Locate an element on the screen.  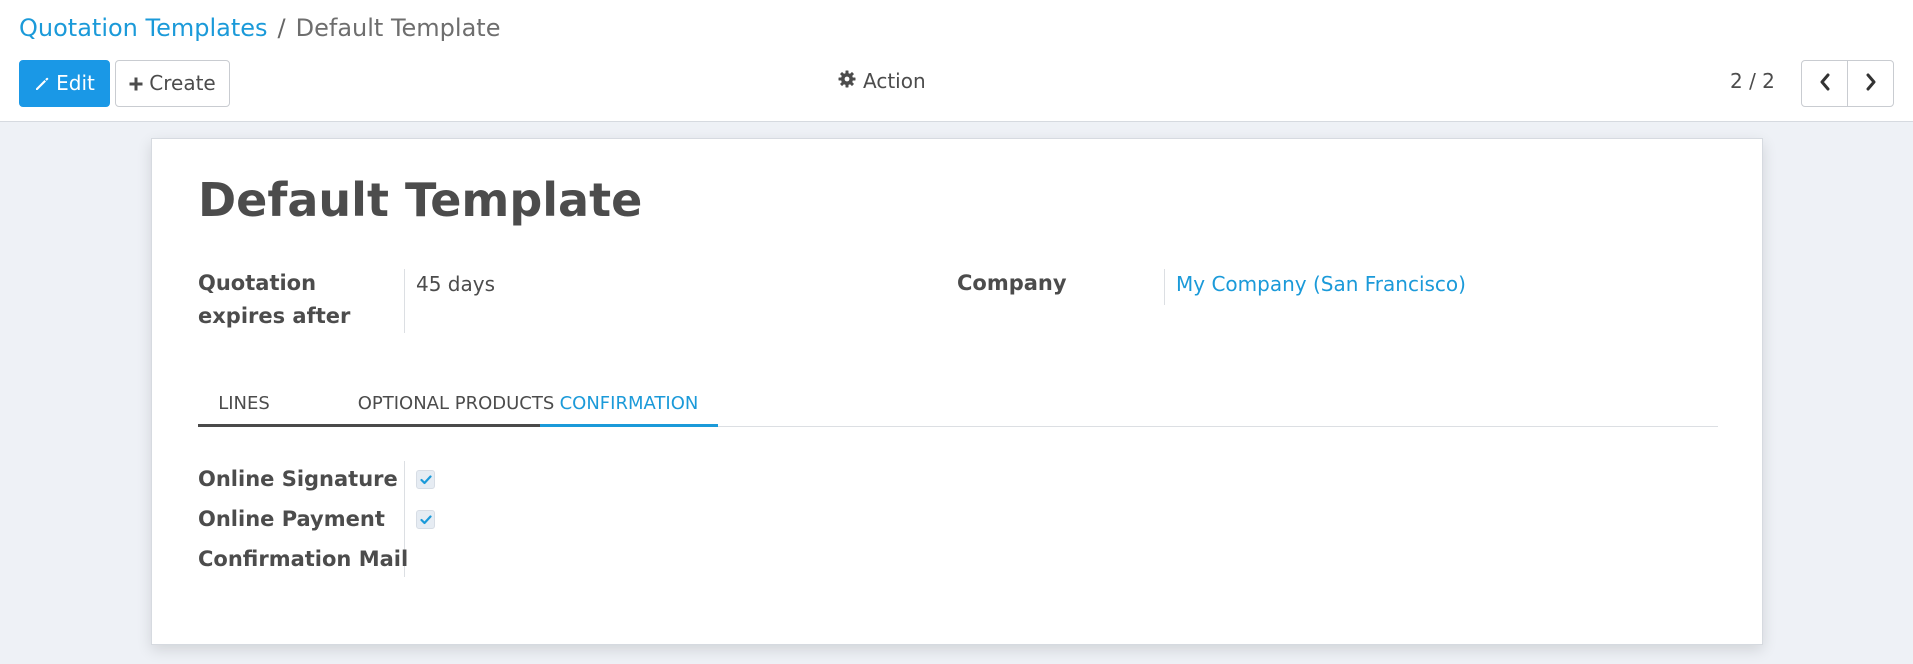
edit-button: Edit is located at coordinates (64, 83).